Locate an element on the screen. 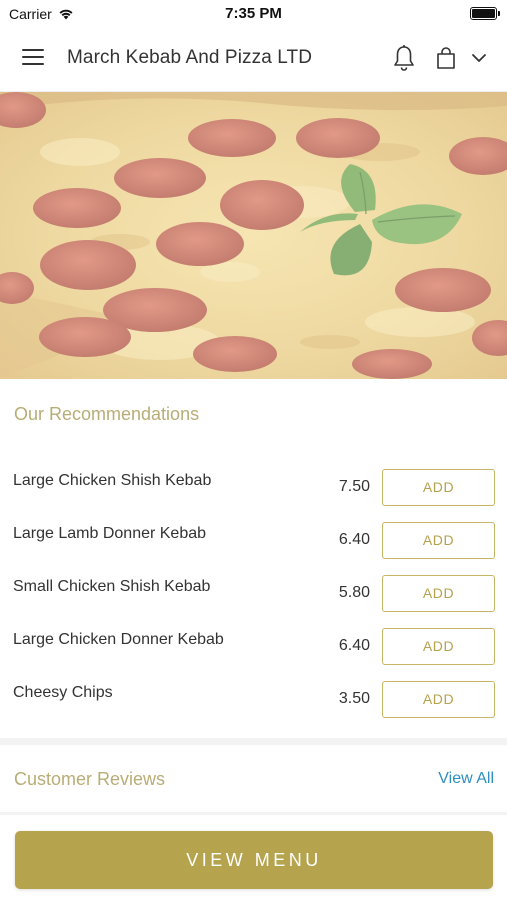 This screenshot has width=507, height=900. section-divider is located at coordinates (253, 741).